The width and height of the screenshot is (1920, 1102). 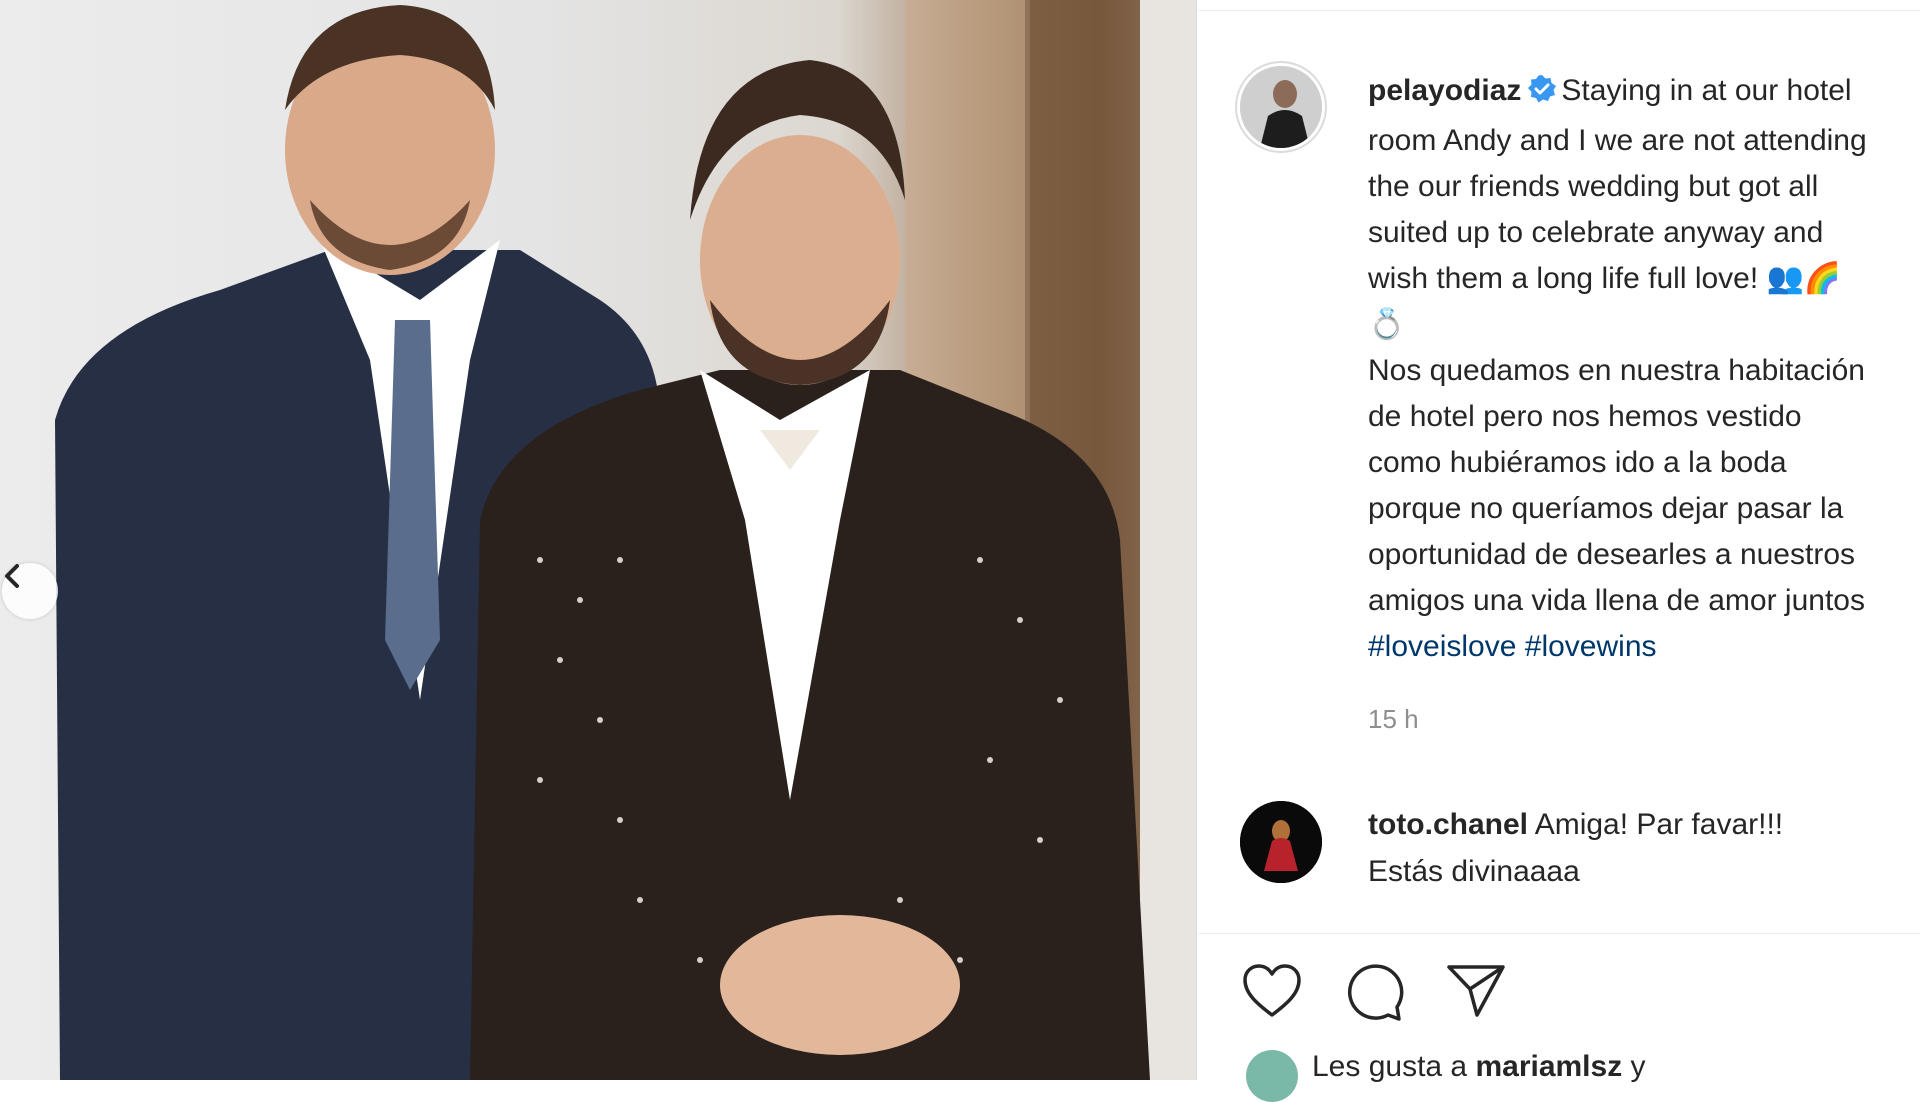 What do you see at coordinates (1612, 554) in the screenshot?
I see `caption-line: oportunidad de desearles a nuestros` at bounding box center [1612, 554].